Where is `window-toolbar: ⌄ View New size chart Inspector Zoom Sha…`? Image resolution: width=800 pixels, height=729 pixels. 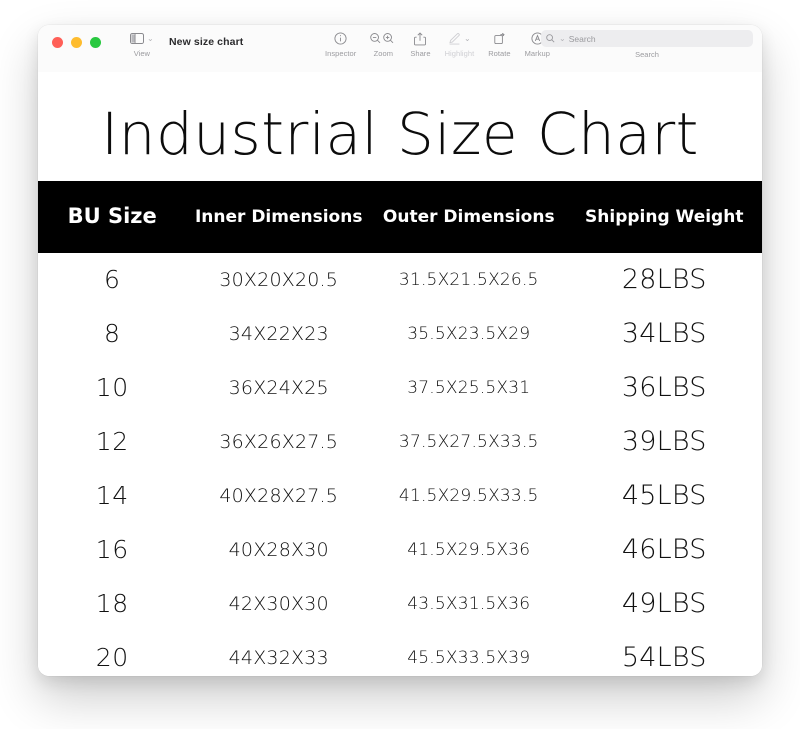
window-toolbar: ⌄ View New size chart Inspector Zoom Sha… is located at coordinates (400, 48).